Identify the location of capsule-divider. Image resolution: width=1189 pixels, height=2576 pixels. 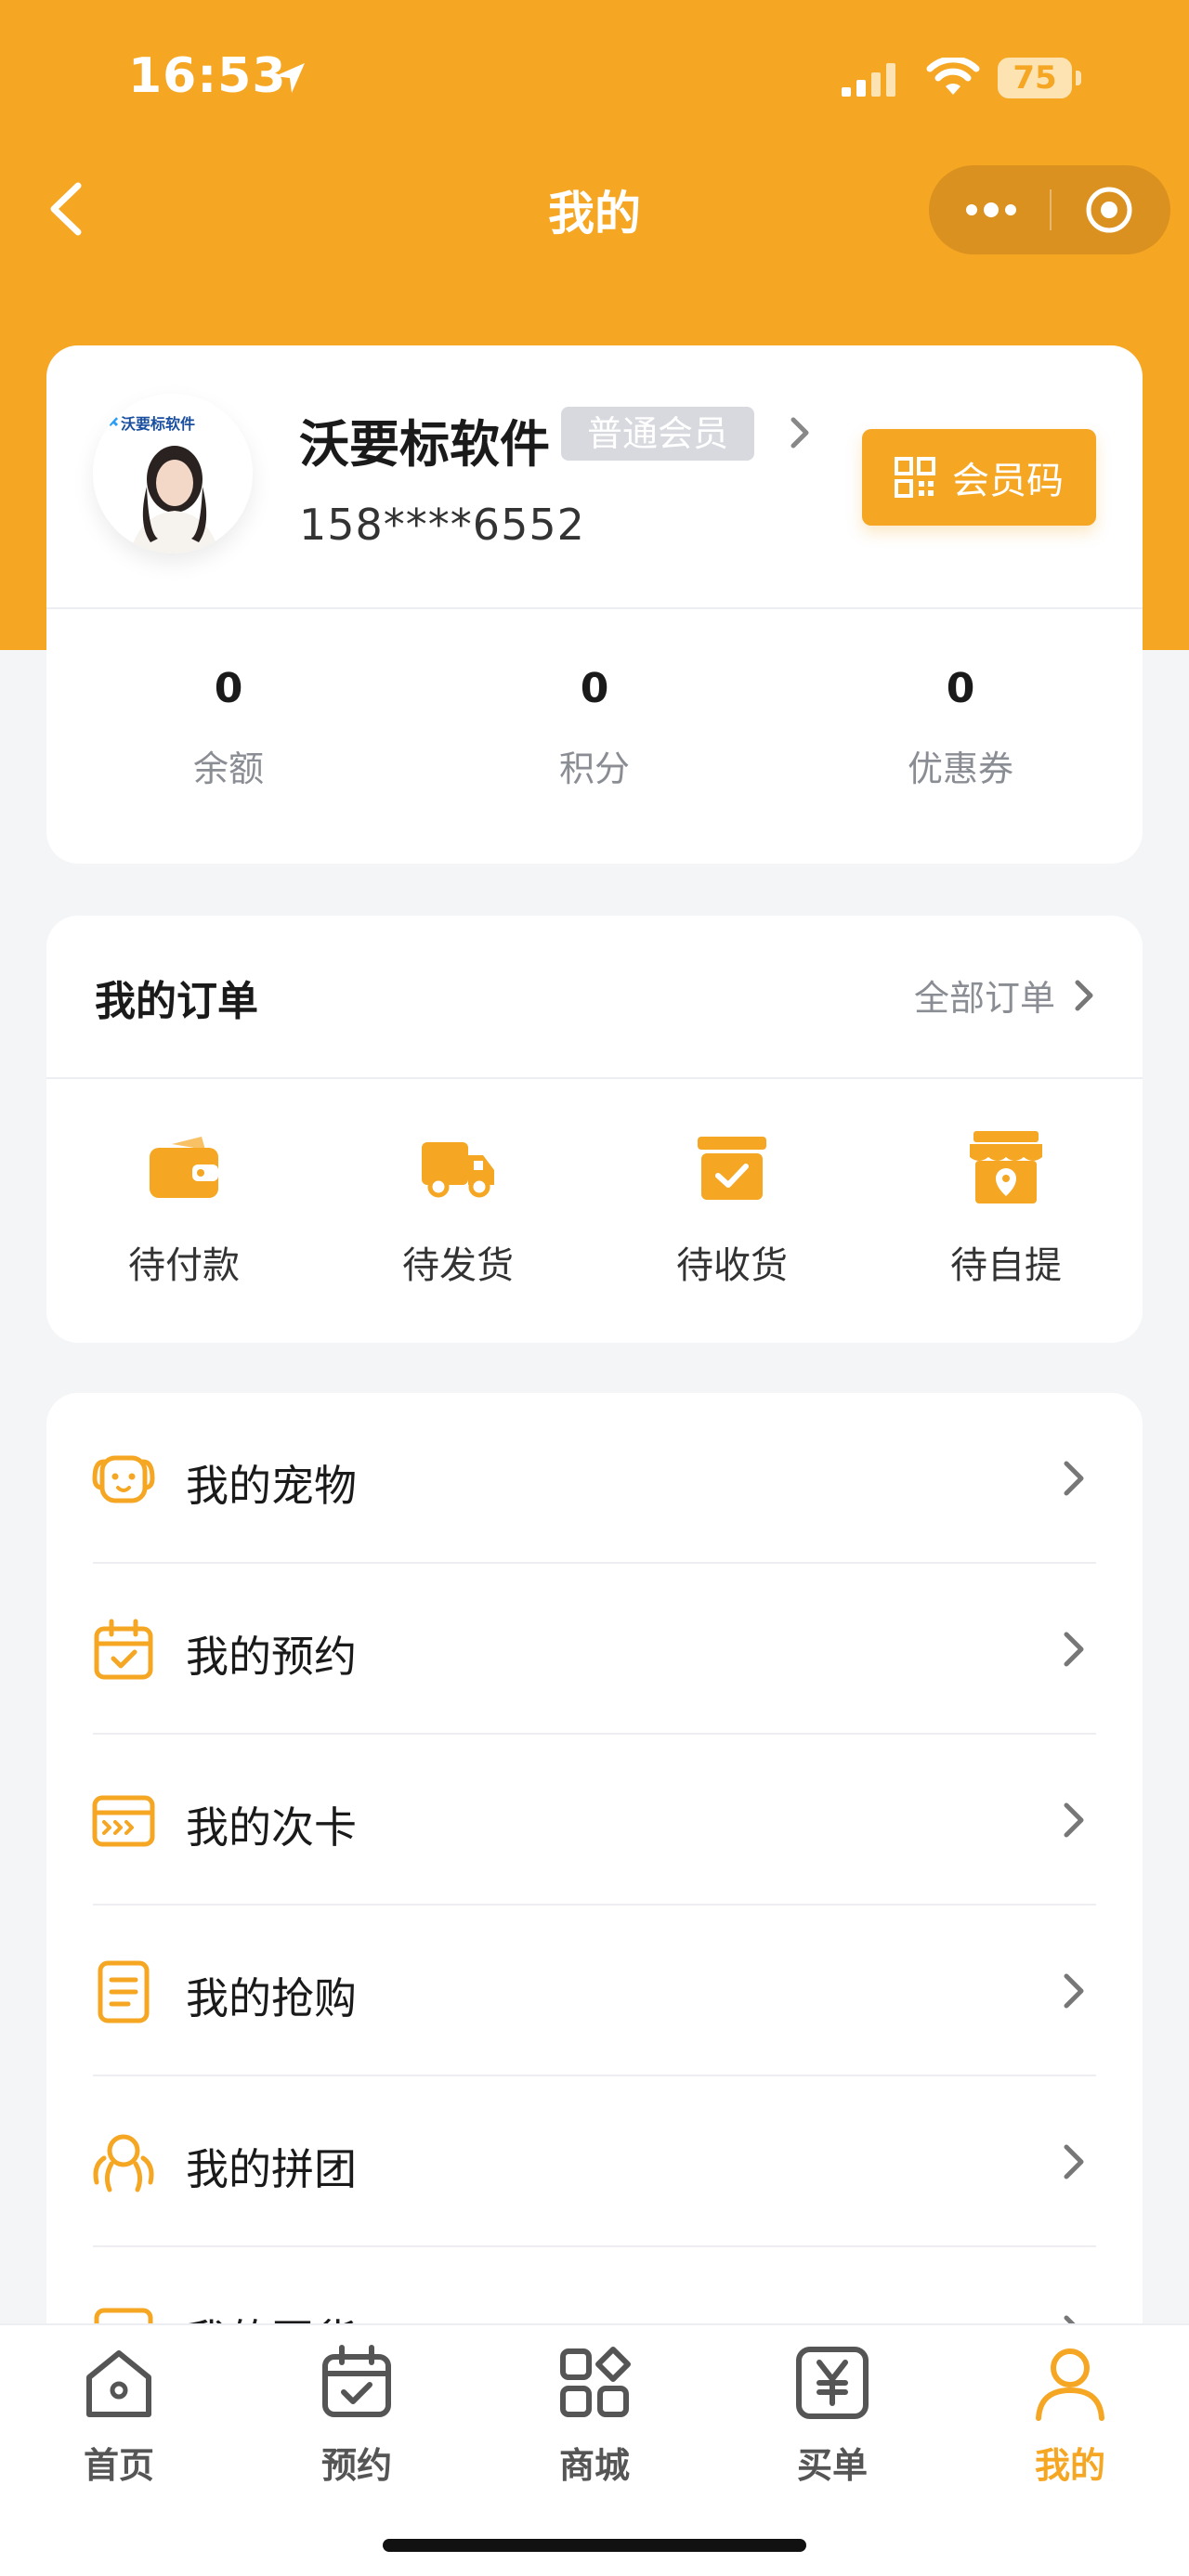
(1051, 209).